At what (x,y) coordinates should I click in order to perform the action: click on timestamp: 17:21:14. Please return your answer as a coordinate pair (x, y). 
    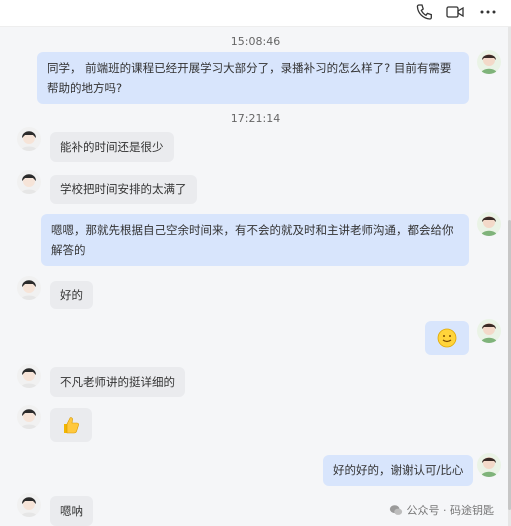
    Looking at the image, I should click on (255, 118).